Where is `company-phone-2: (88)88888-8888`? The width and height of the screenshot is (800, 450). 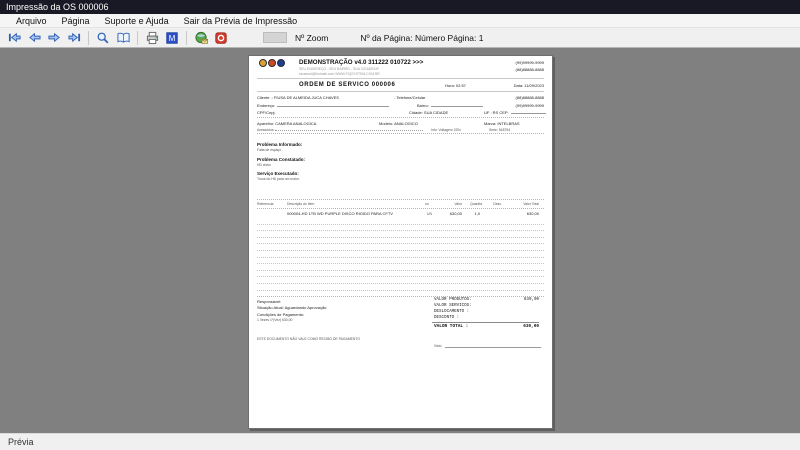 company-phone-2: (88)88888-8888 is located at coordinates (529, 69).